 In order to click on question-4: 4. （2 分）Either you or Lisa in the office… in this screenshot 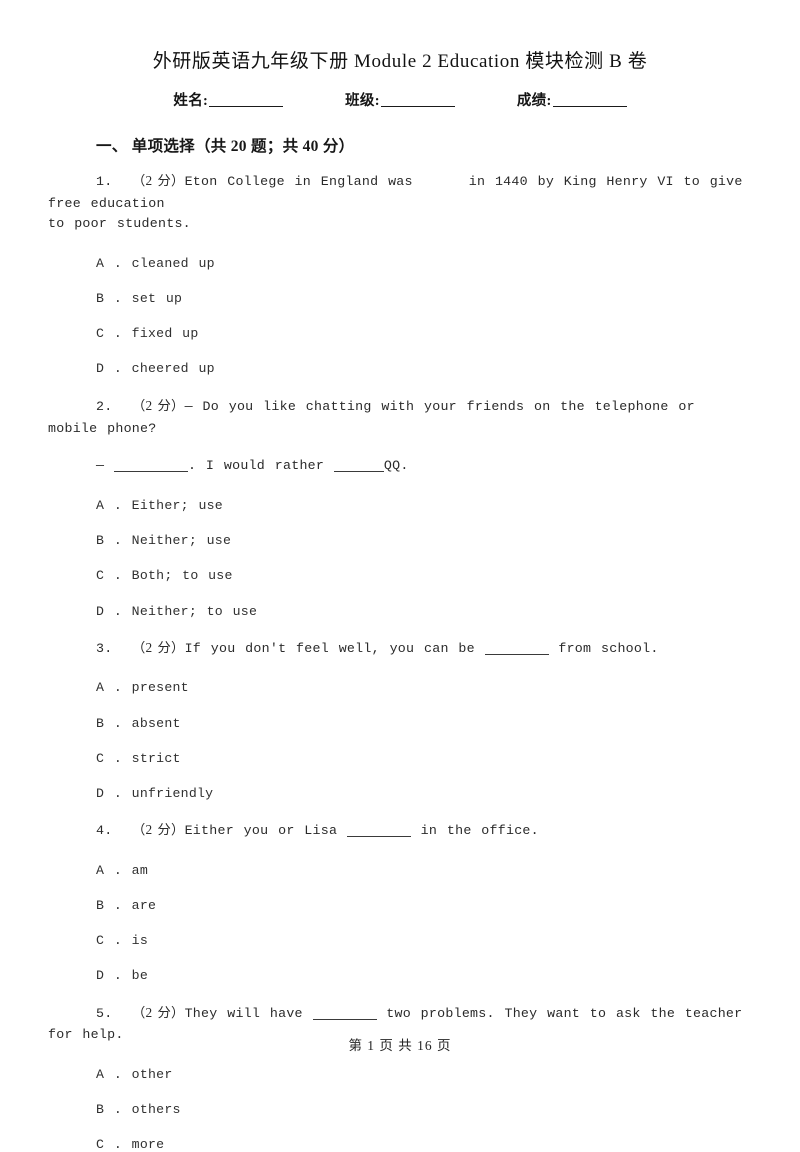, I will do `click(400, 900)`.